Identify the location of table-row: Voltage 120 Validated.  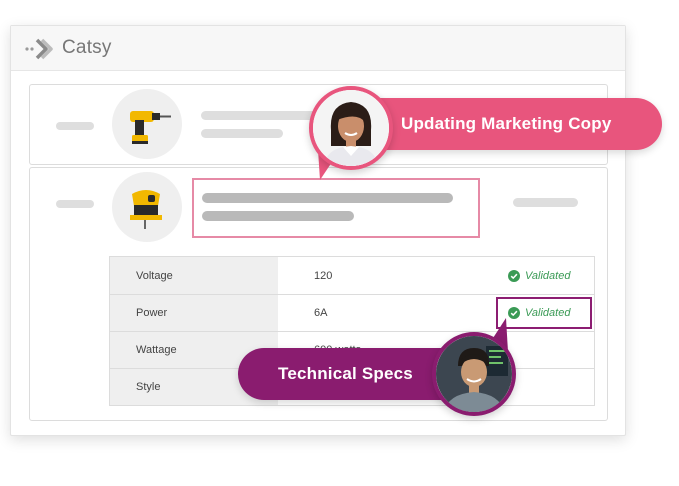
(352, 275).